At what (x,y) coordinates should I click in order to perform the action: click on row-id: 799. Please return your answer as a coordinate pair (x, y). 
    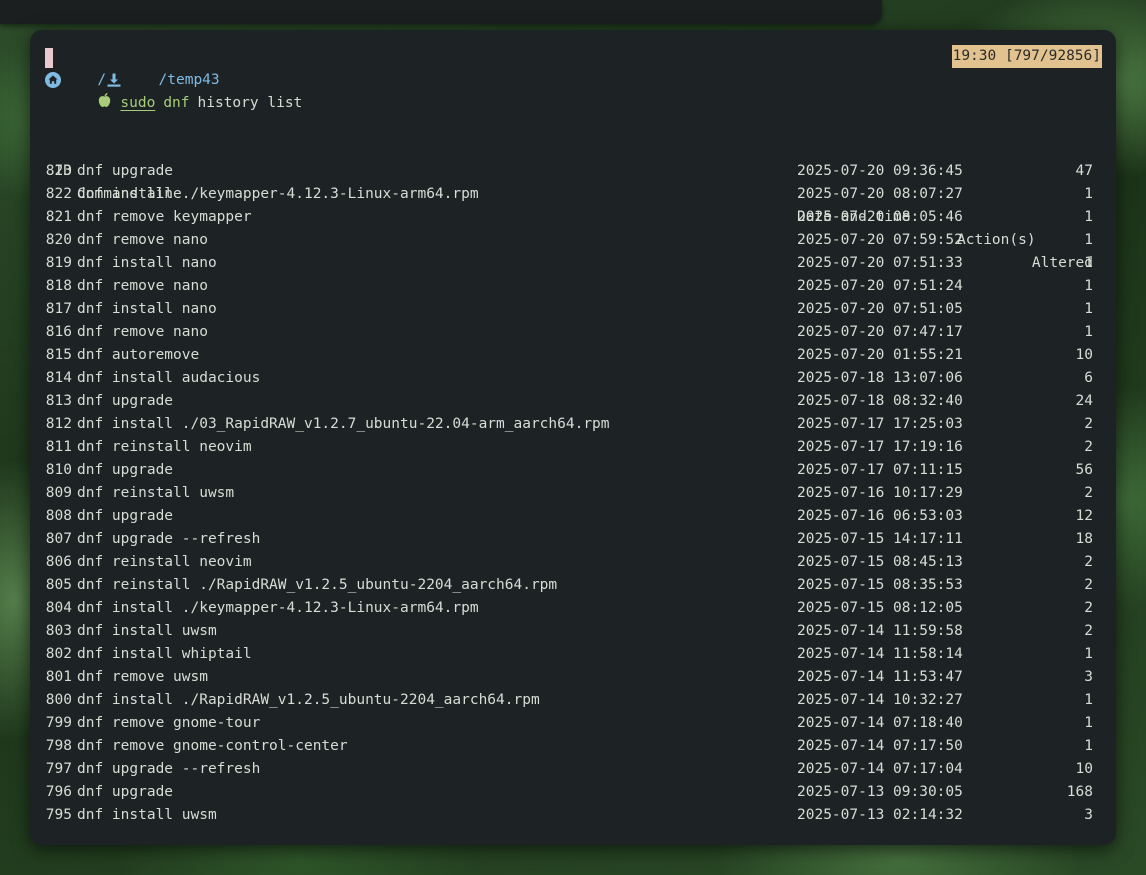
    Looking at the image, I should click on (58, 723).